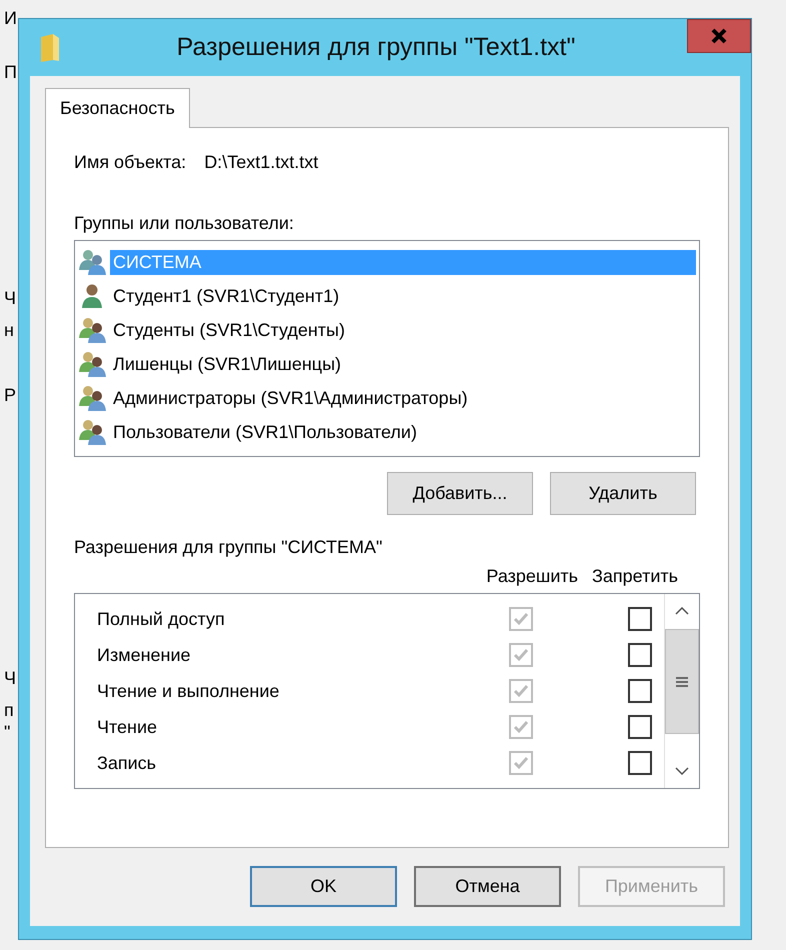 Image resolution: width=786 pixels, height=950 pixels. Describe the element at coordinates (532, 576) in the screenshot. I see `column-header: Разрешить` at that location.